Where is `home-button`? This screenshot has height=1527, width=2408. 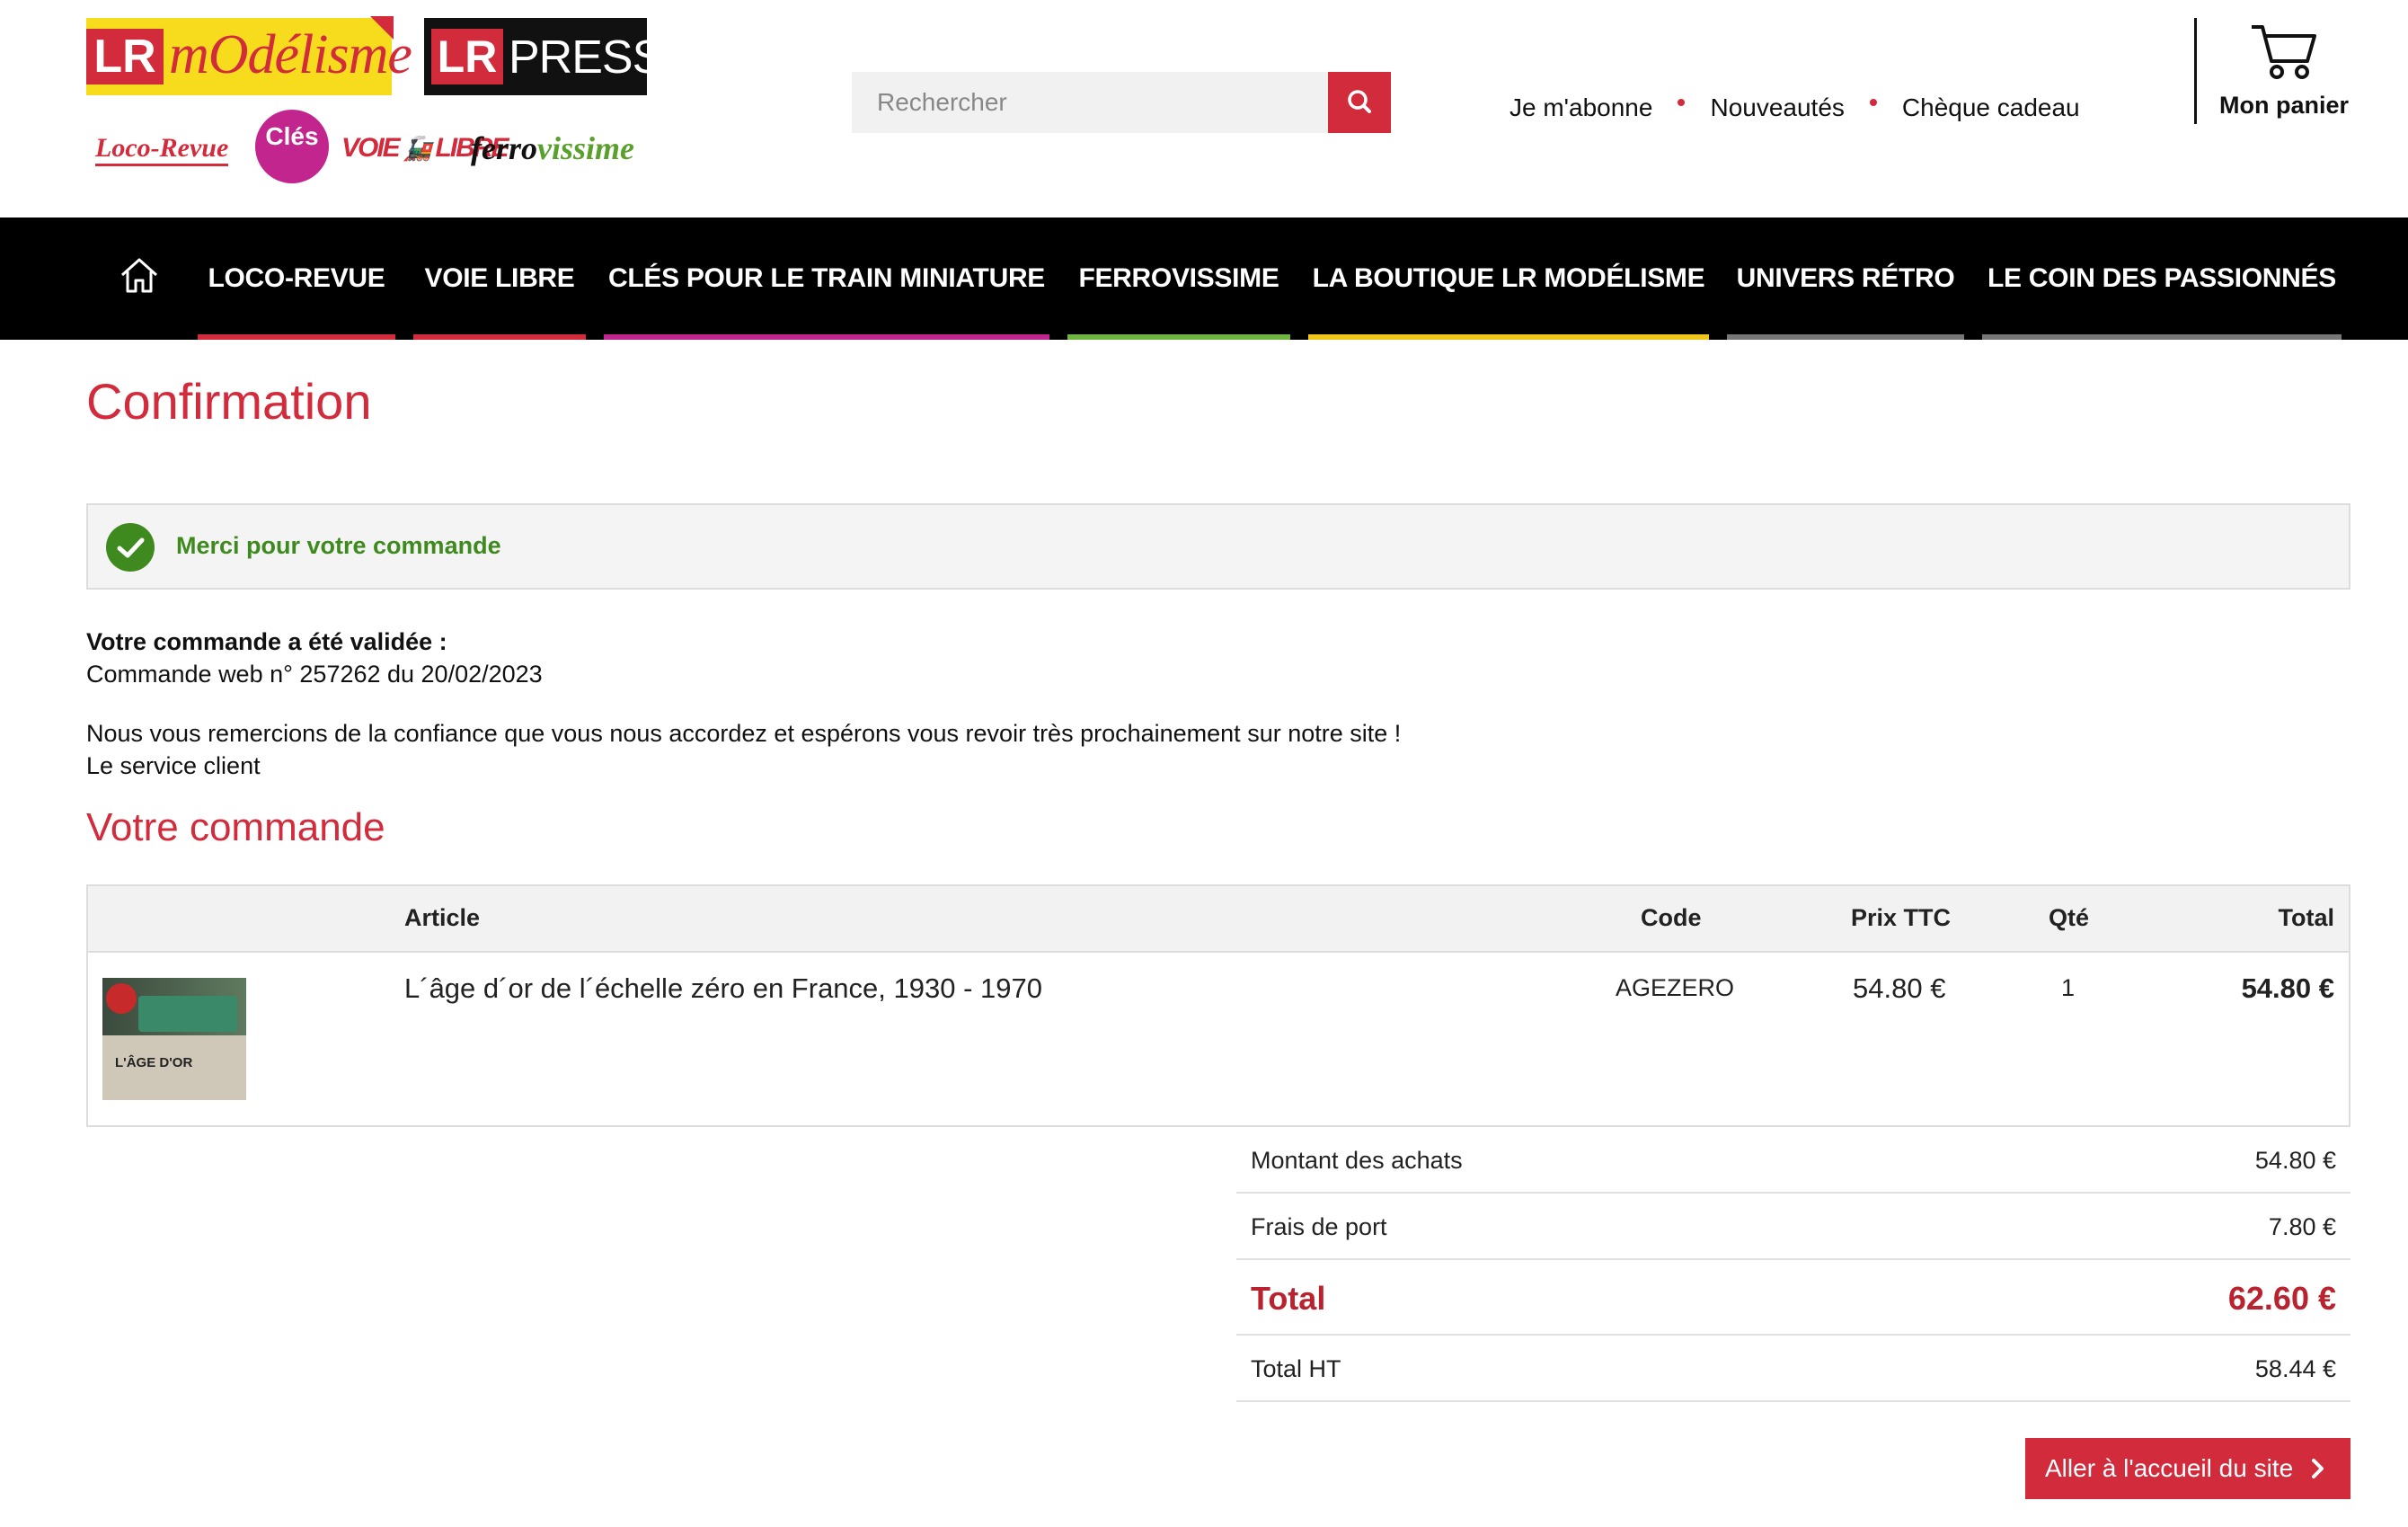
home-button is located at coordinates (139, 275).